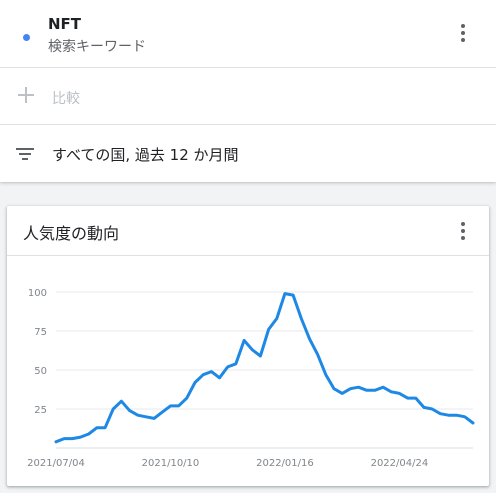 The image size is (496, 493). I want to click on y-tick-label: 75, so click(40, 332).